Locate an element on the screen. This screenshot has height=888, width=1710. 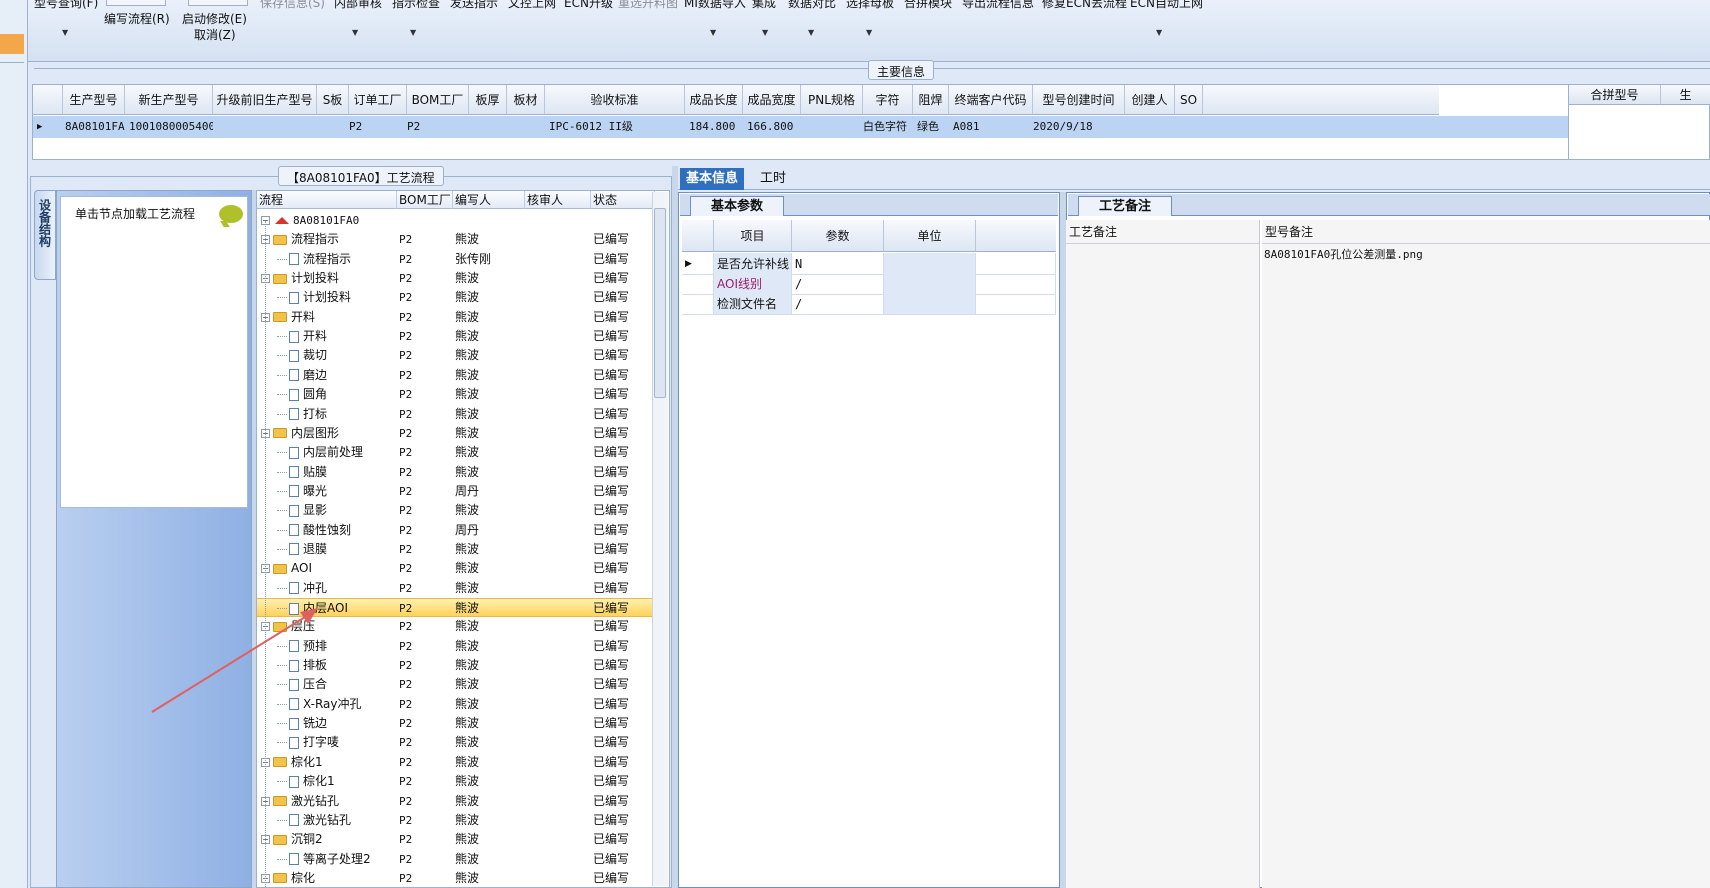
grid-cell: 绿色 is located at coordinates (931, 127).